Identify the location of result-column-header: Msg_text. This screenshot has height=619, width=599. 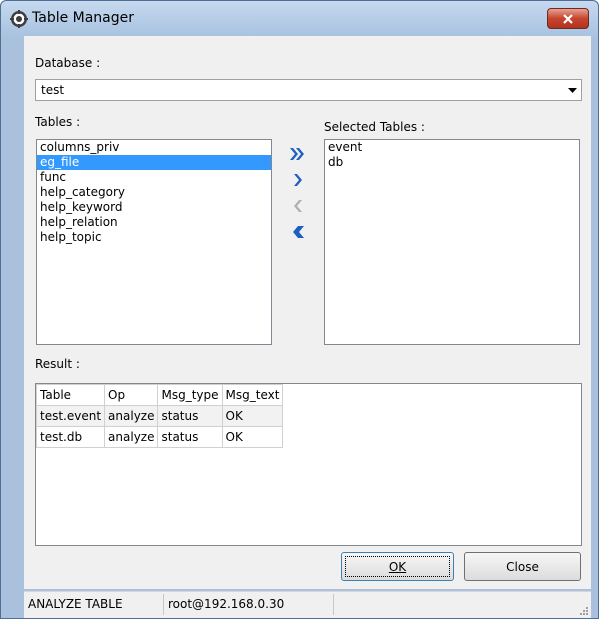
(252, 395).